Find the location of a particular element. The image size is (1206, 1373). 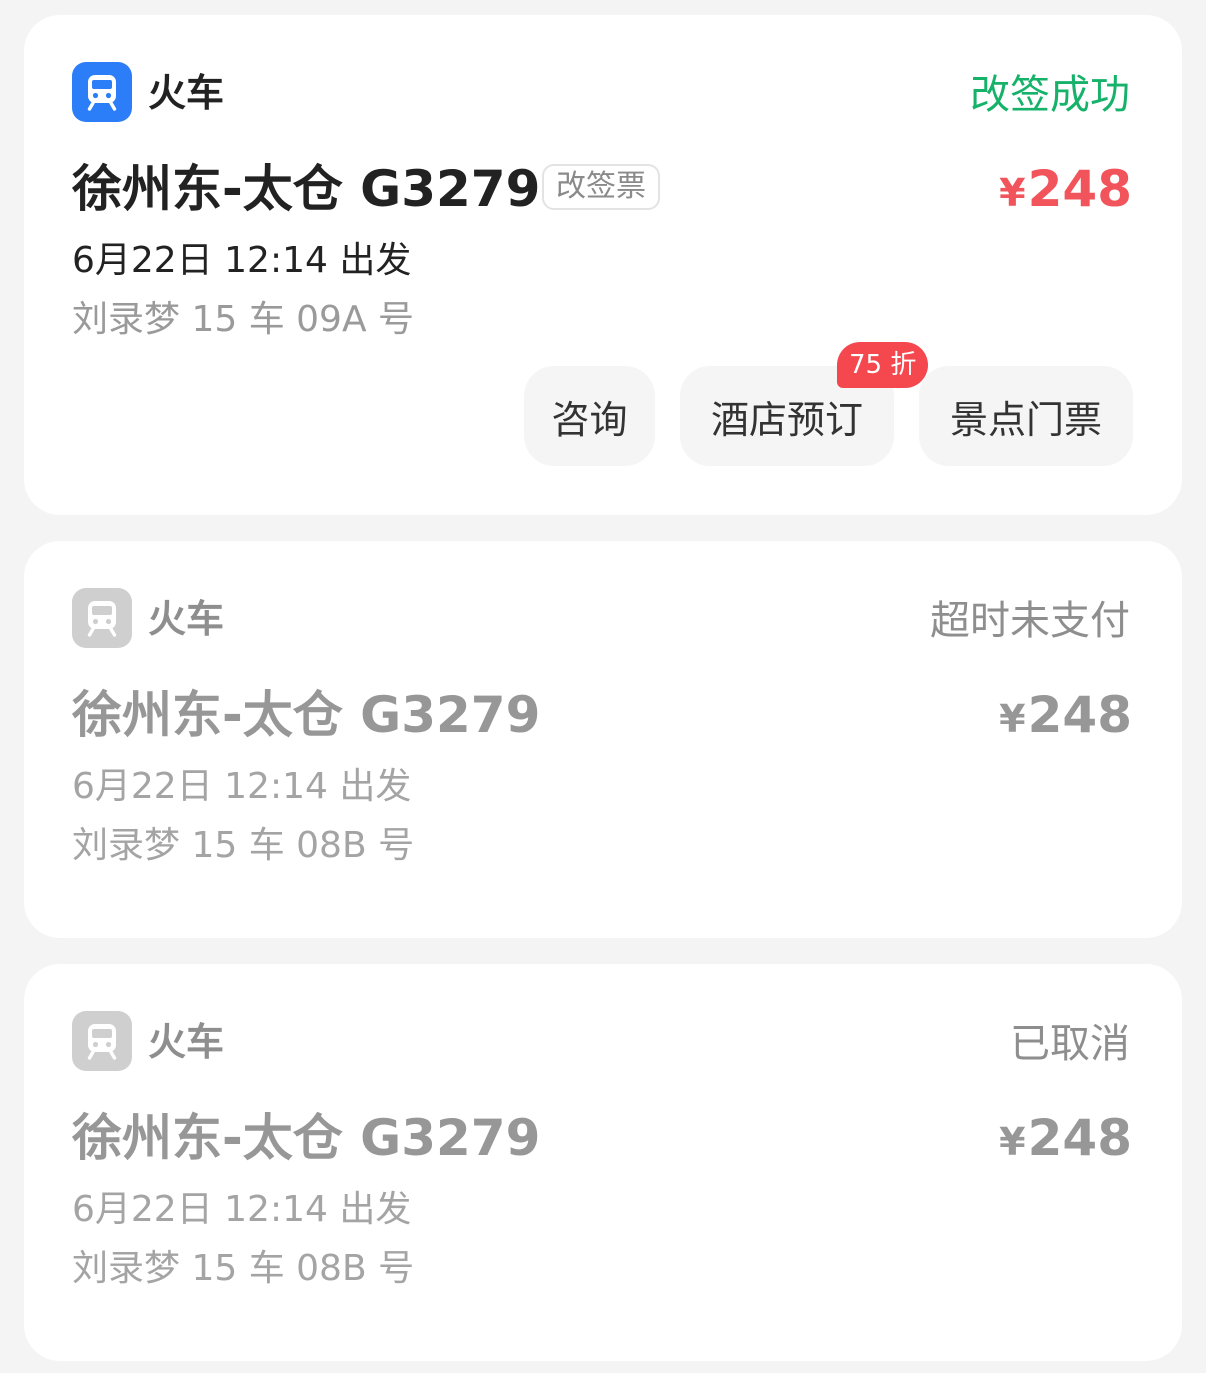

discount-badge: 75 折 is located at coordinates (883, 365).